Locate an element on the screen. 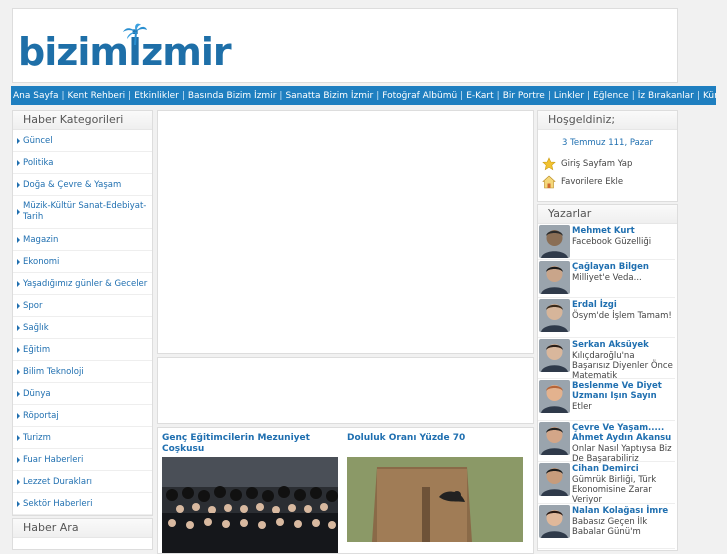  category-item: Sektör Haberleri is located at coordinates (82, 504).